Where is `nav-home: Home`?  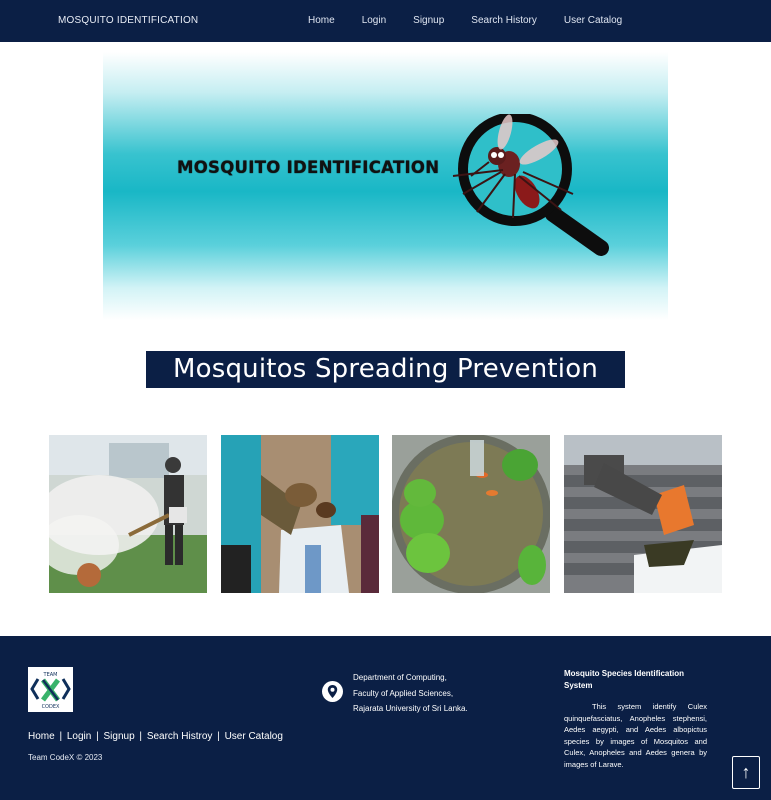 nav-home: Home is located at coordinates (321, 20).